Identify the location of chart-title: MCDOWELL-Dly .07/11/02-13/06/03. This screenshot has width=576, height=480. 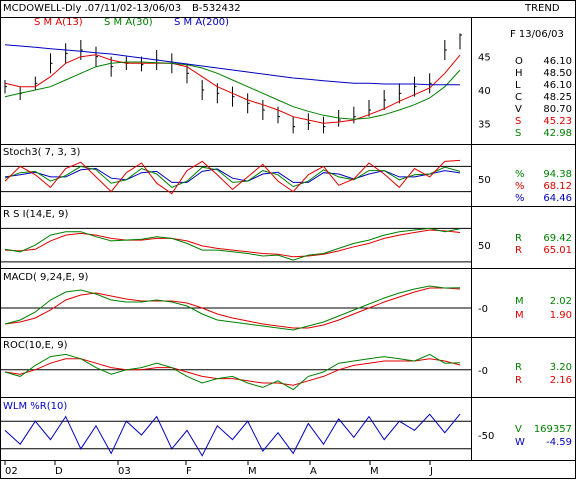
(92, 8).